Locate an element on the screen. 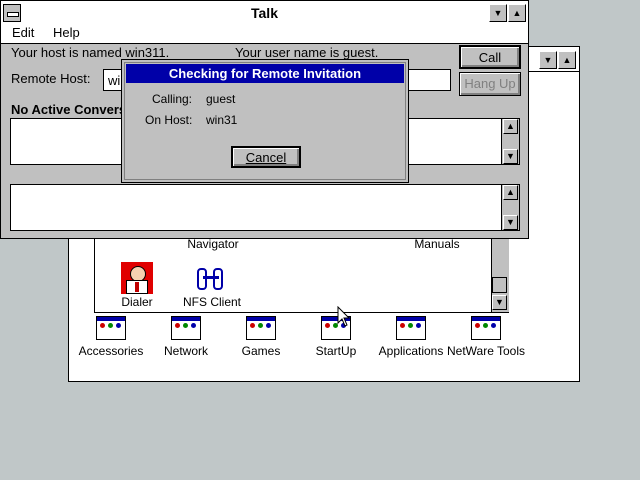  calling-label: Calling: is located at coordinates (172, 99).